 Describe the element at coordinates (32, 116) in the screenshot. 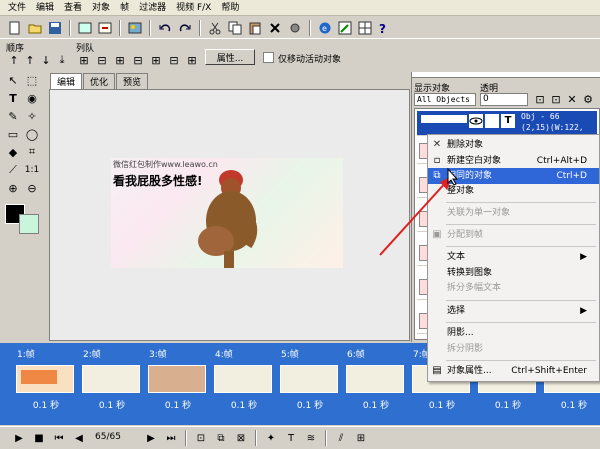

I see `lasso-icon: ✧` at that location.